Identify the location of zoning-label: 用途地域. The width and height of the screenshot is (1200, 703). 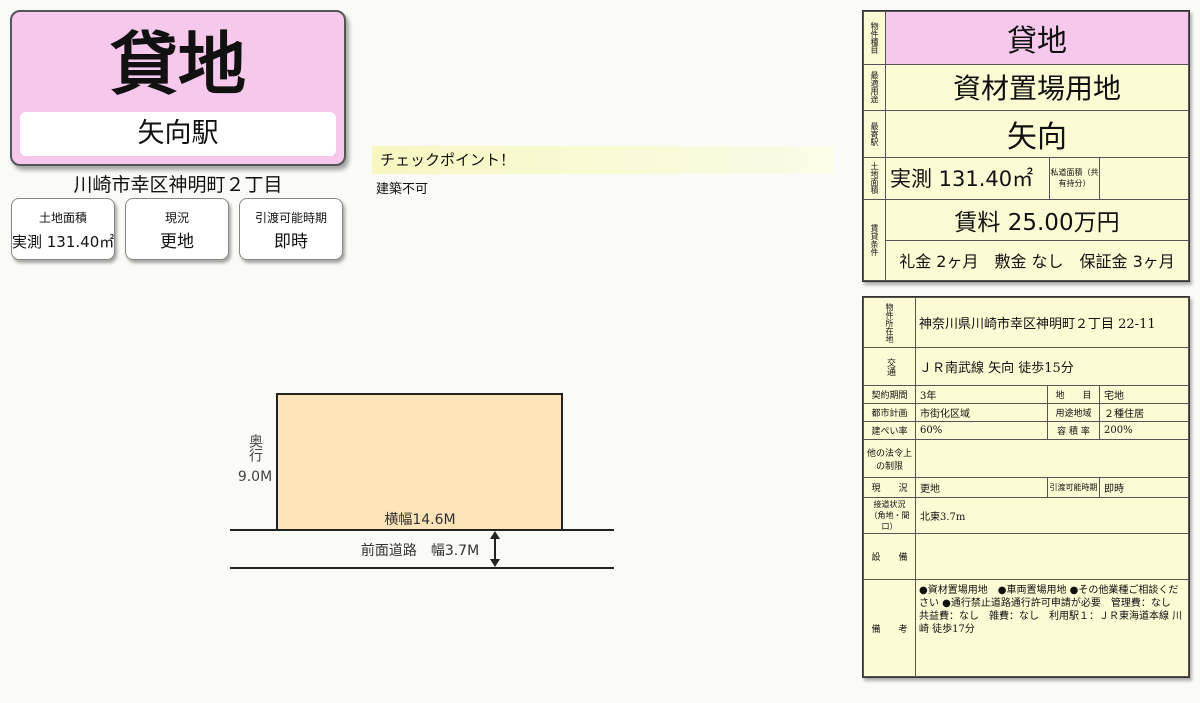
(1073, 412).